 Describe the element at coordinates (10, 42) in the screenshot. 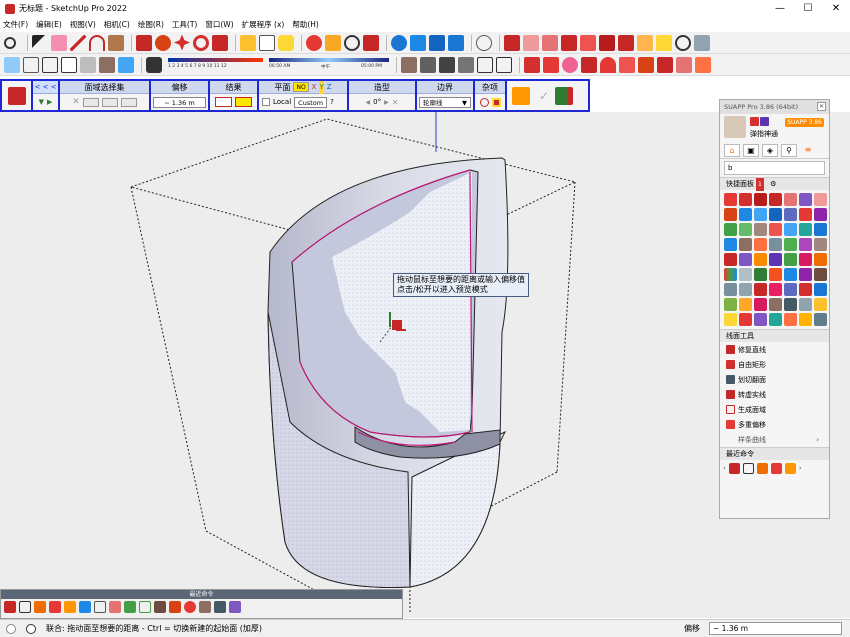

I see `zoom-icon` at that location.